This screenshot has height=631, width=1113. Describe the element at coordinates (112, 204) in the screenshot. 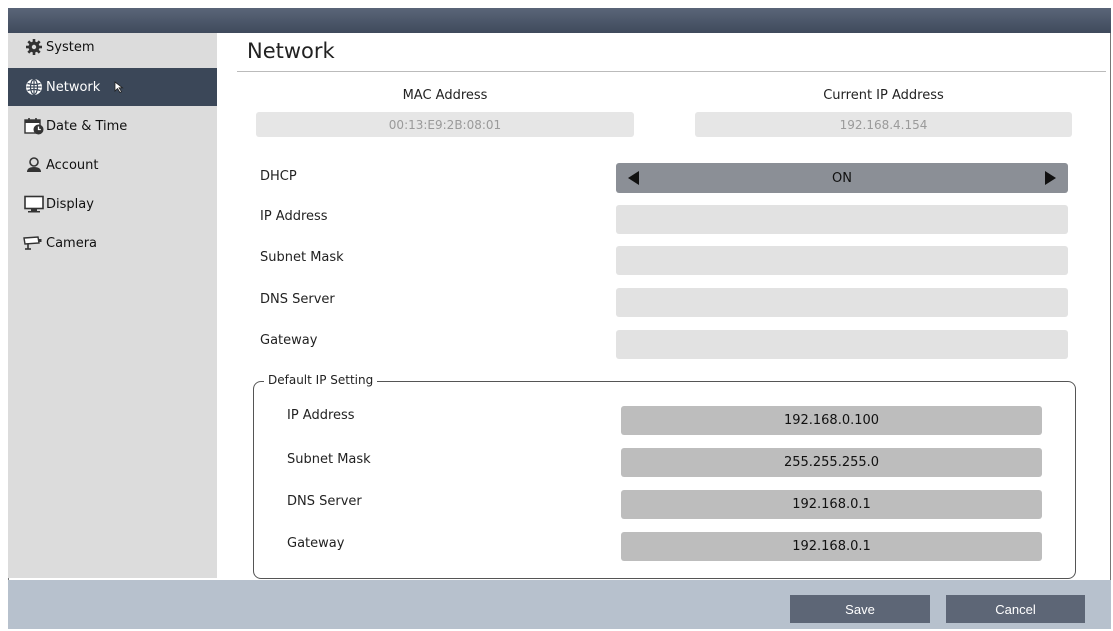

I see `sidebar-item-display: Display` at that location.